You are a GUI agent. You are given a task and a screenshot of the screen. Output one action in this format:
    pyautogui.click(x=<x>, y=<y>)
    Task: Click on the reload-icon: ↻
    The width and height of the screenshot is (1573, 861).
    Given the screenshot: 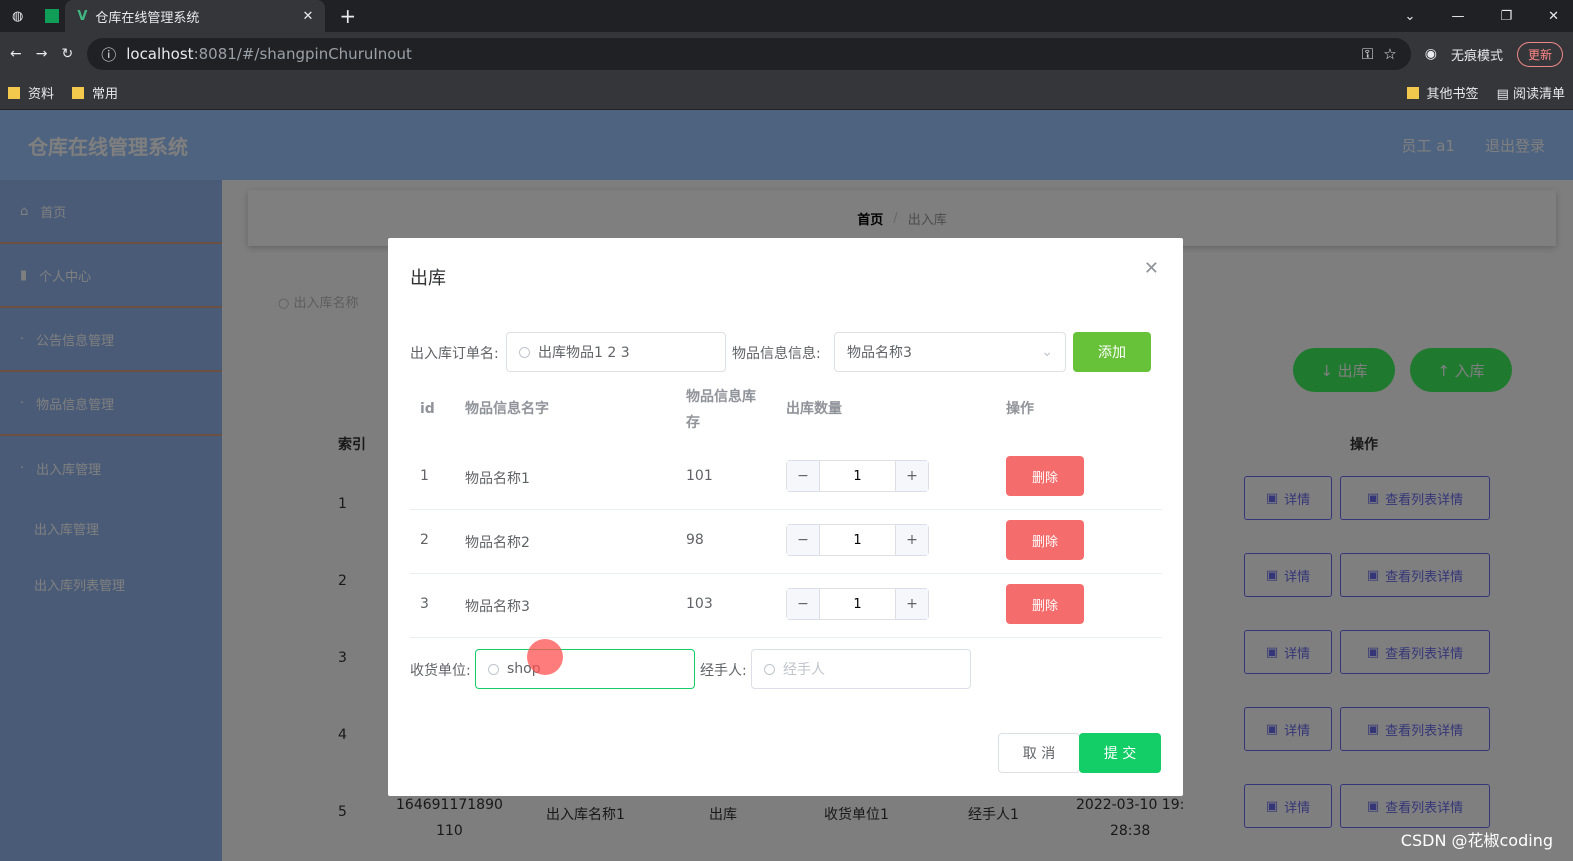 What is the action you would take?
    pyautogui.click(x=67, y=54)
    